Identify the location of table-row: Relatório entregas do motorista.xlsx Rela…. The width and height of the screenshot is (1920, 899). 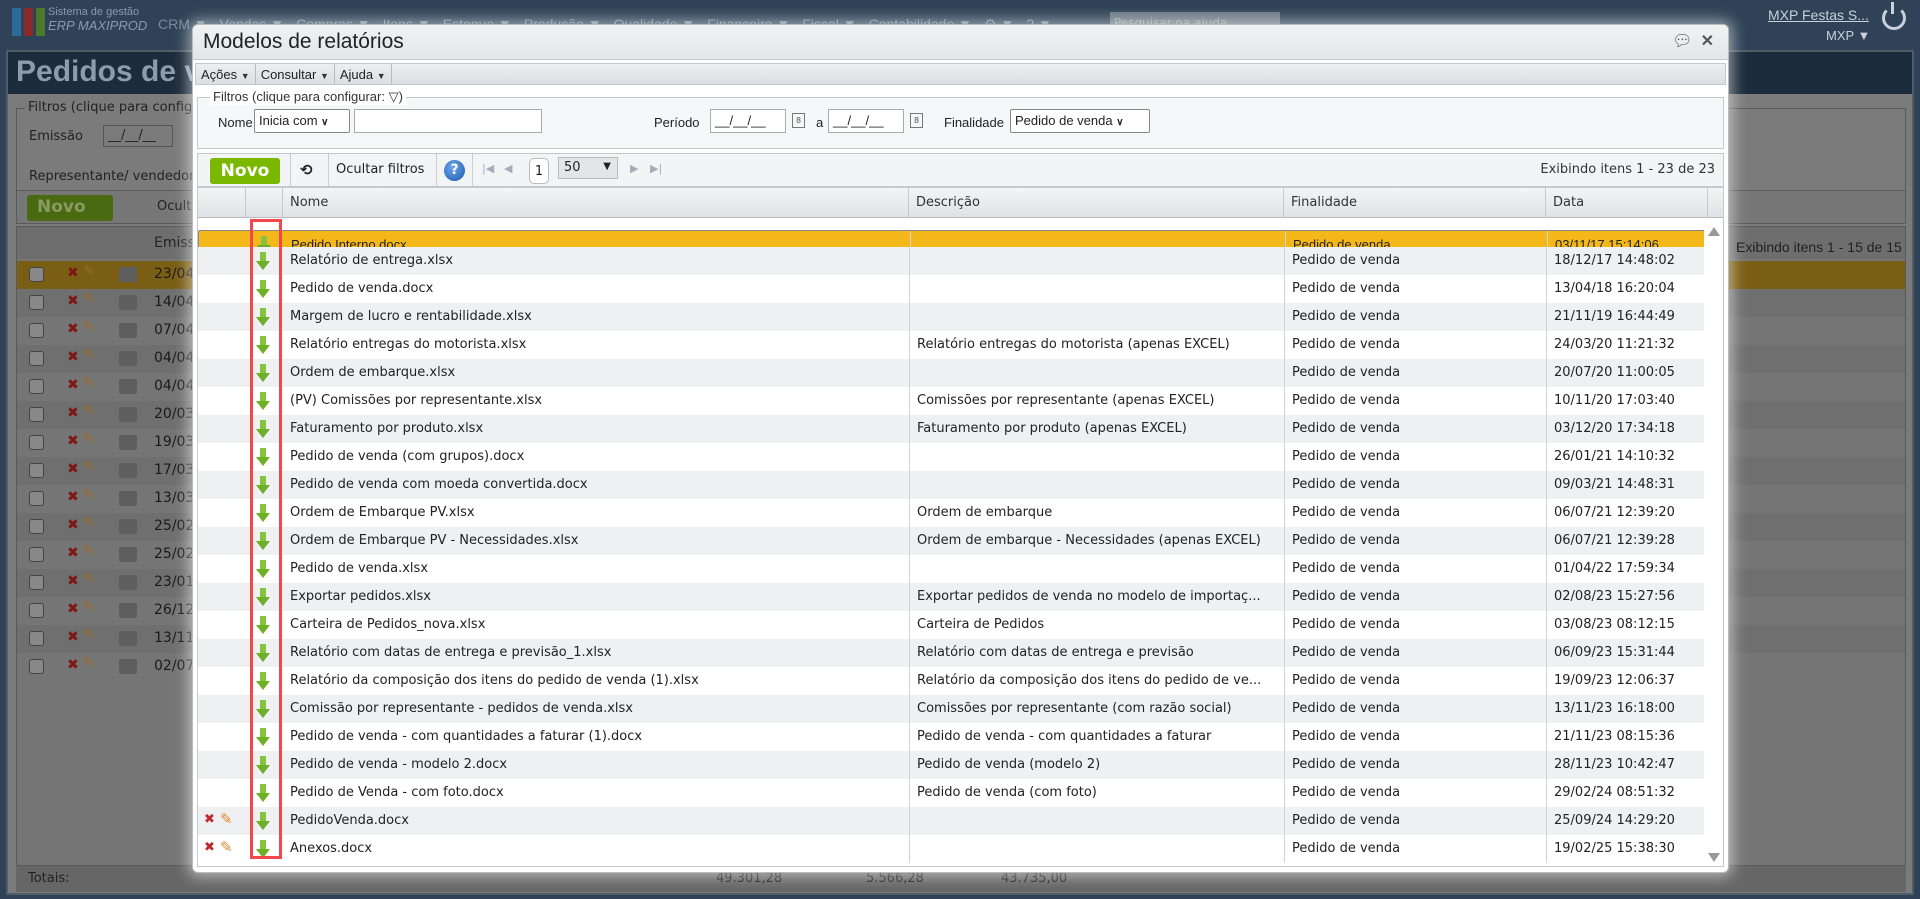
(952, 345).